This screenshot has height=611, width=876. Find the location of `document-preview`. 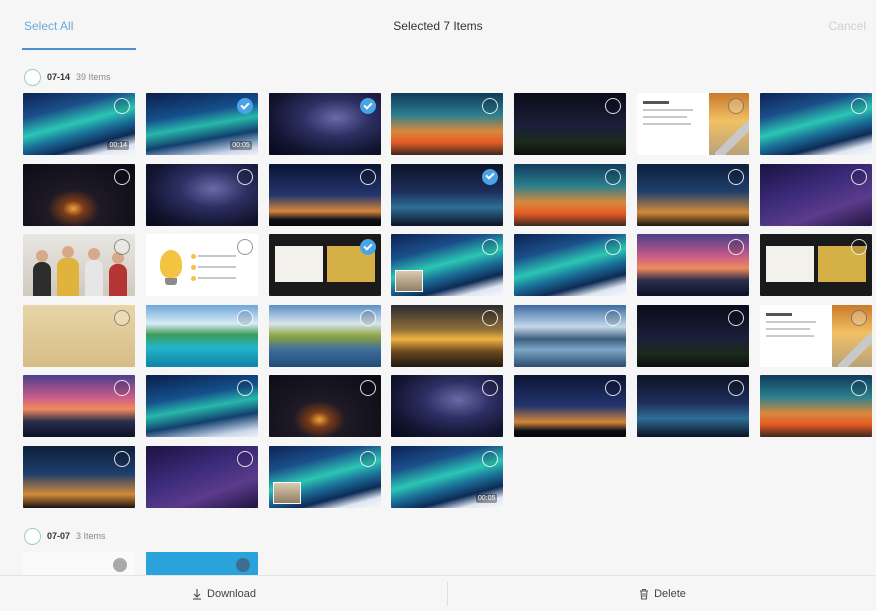

document-preview is located at coordinates (673, 115).